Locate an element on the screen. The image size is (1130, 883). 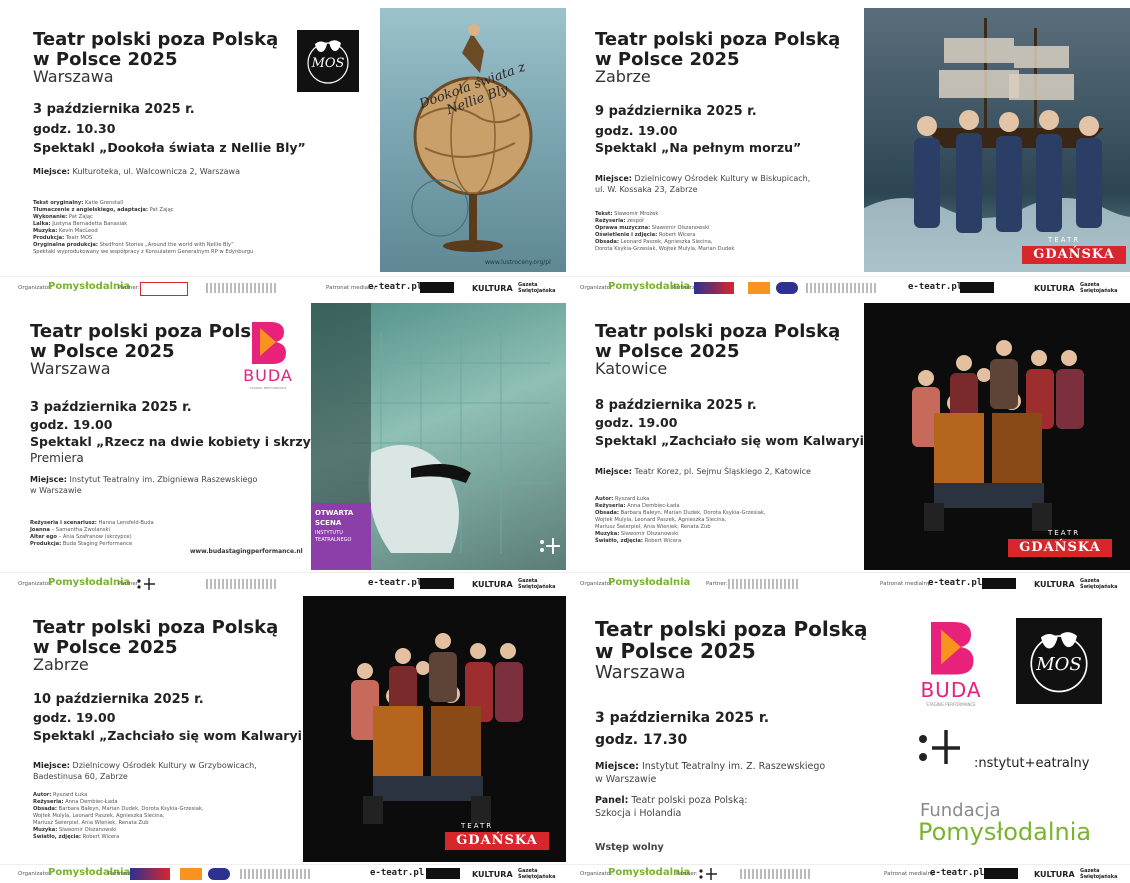
ministry-logo is located at coordinates (241, 288).